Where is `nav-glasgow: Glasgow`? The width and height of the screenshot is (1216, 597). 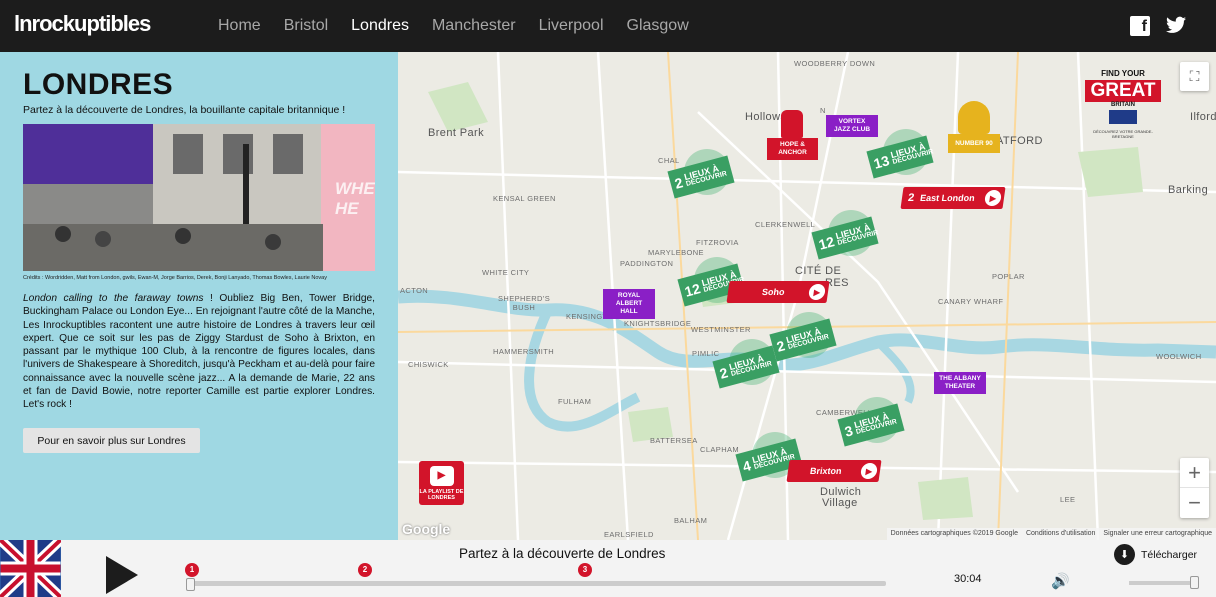 nav-glasgow: Glasgow is located at coordinates (658, 26).